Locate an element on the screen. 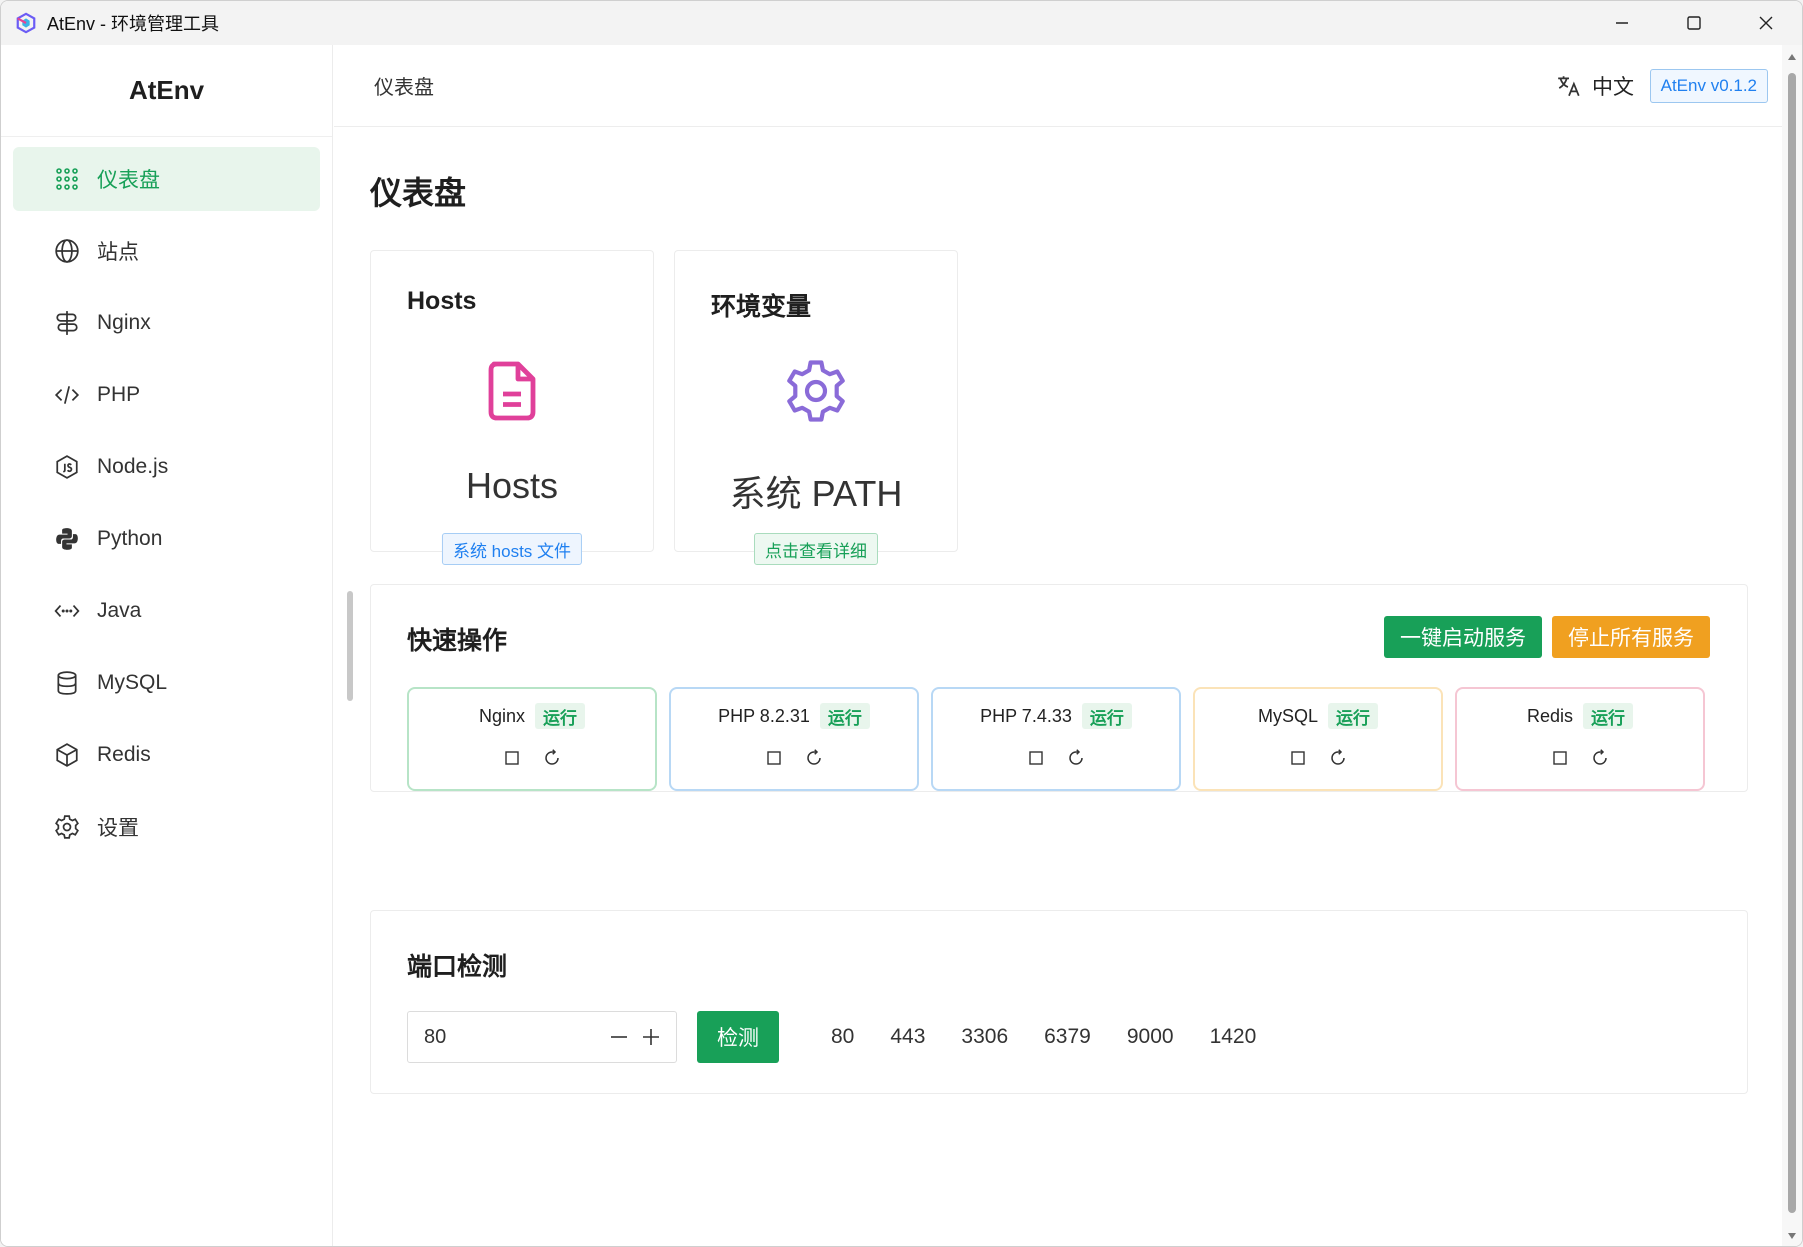 Image resolution: width=1803 pixels, height=1247 pixels. cube-icon is located at coordinates (67, 755).